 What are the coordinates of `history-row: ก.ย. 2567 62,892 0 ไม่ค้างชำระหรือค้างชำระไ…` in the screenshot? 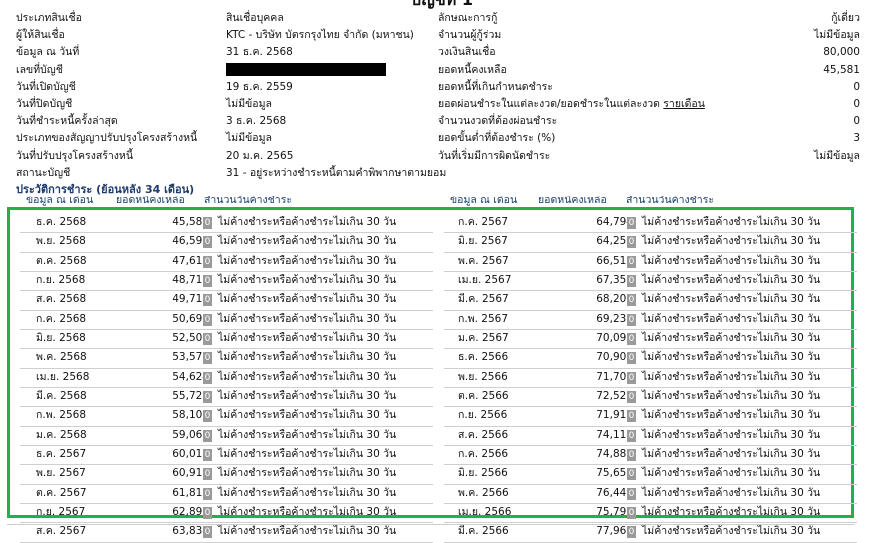 It's located at (226, 514).